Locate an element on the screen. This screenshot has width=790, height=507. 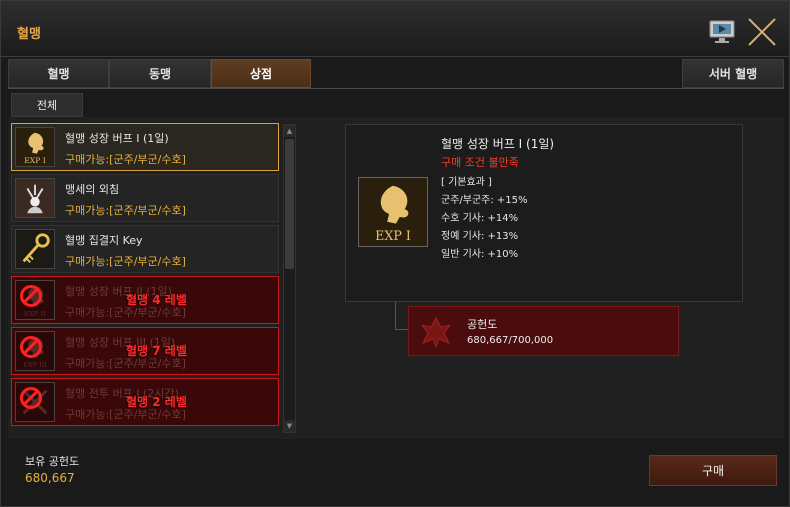
list-item: 혈맹 집결지 Key 구매가능:[군주/부군/수호] is located at coordinates (145, 249).